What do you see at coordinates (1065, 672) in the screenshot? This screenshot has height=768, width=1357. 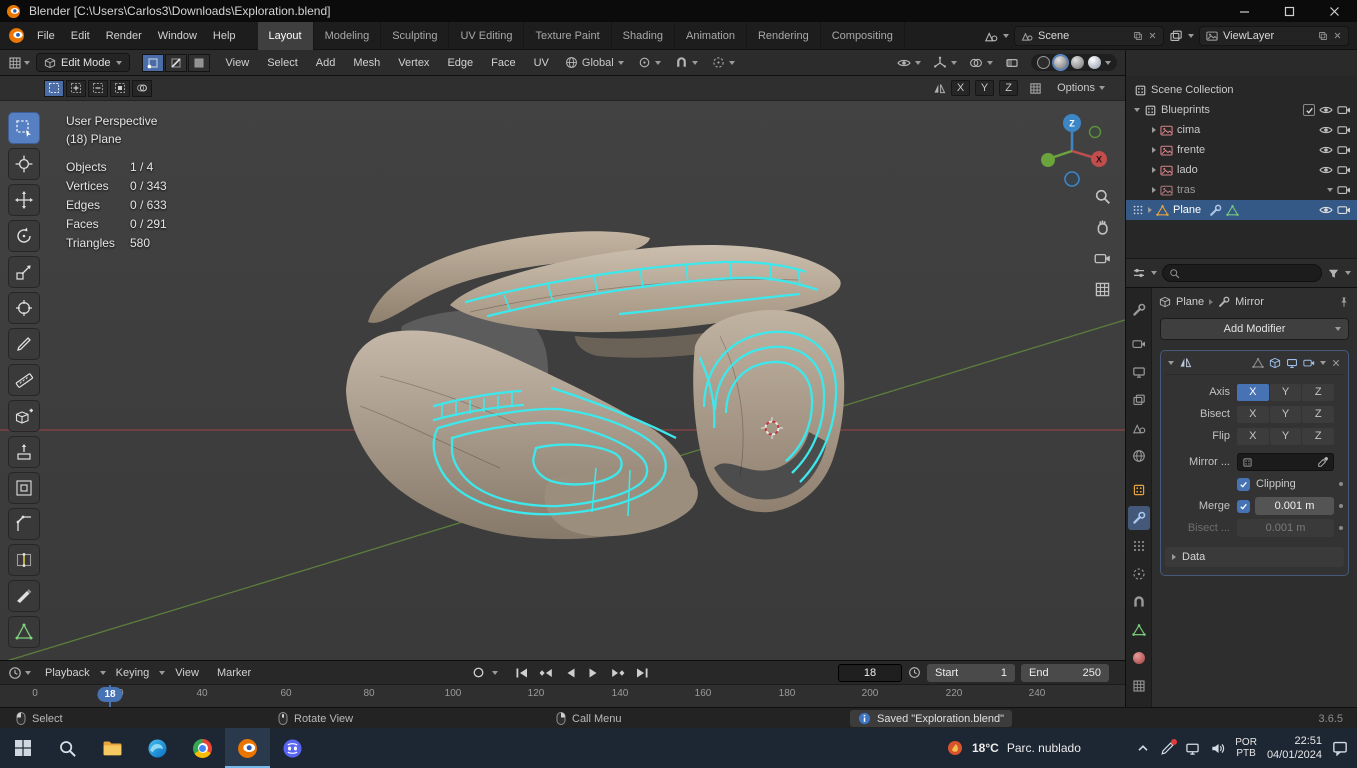 I see `end-frame-field: End 250` at bounding box center [1065, 672].